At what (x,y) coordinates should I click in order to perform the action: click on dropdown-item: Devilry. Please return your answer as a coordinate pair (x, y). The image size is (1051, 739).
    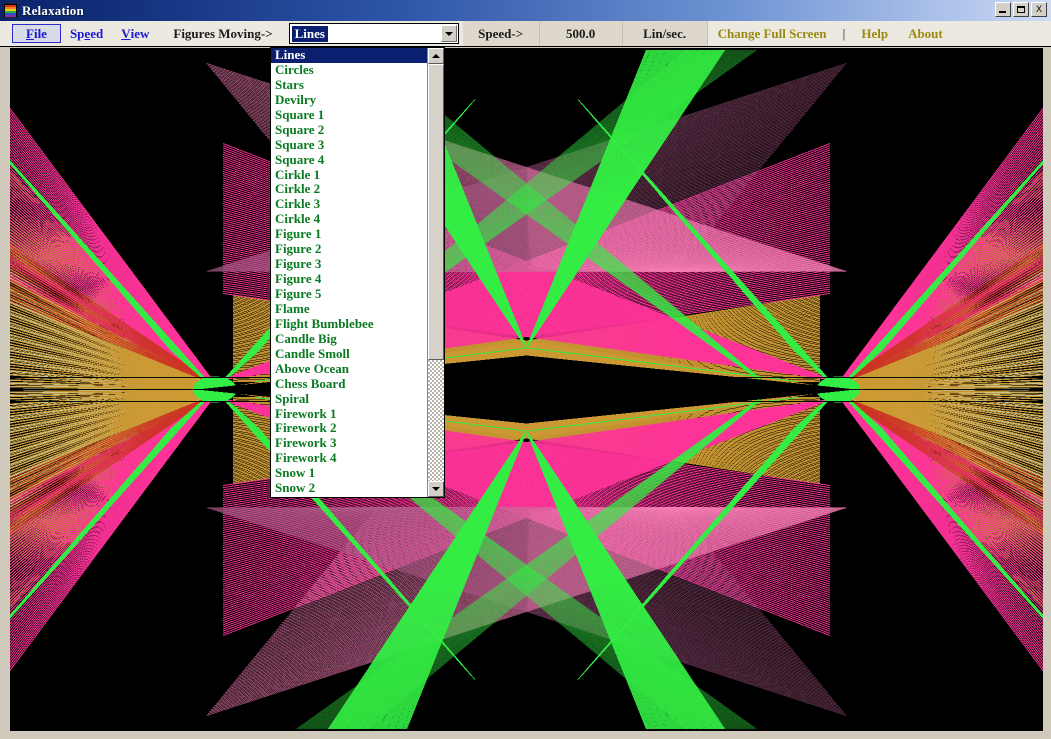
    Looking at the image, I should click on (349, 100).